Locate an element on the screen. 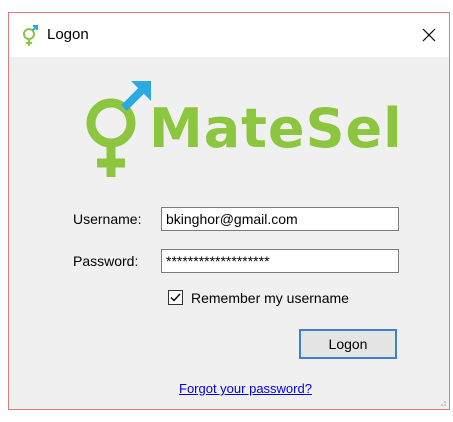  close-button is located at coordinates (429, 35).